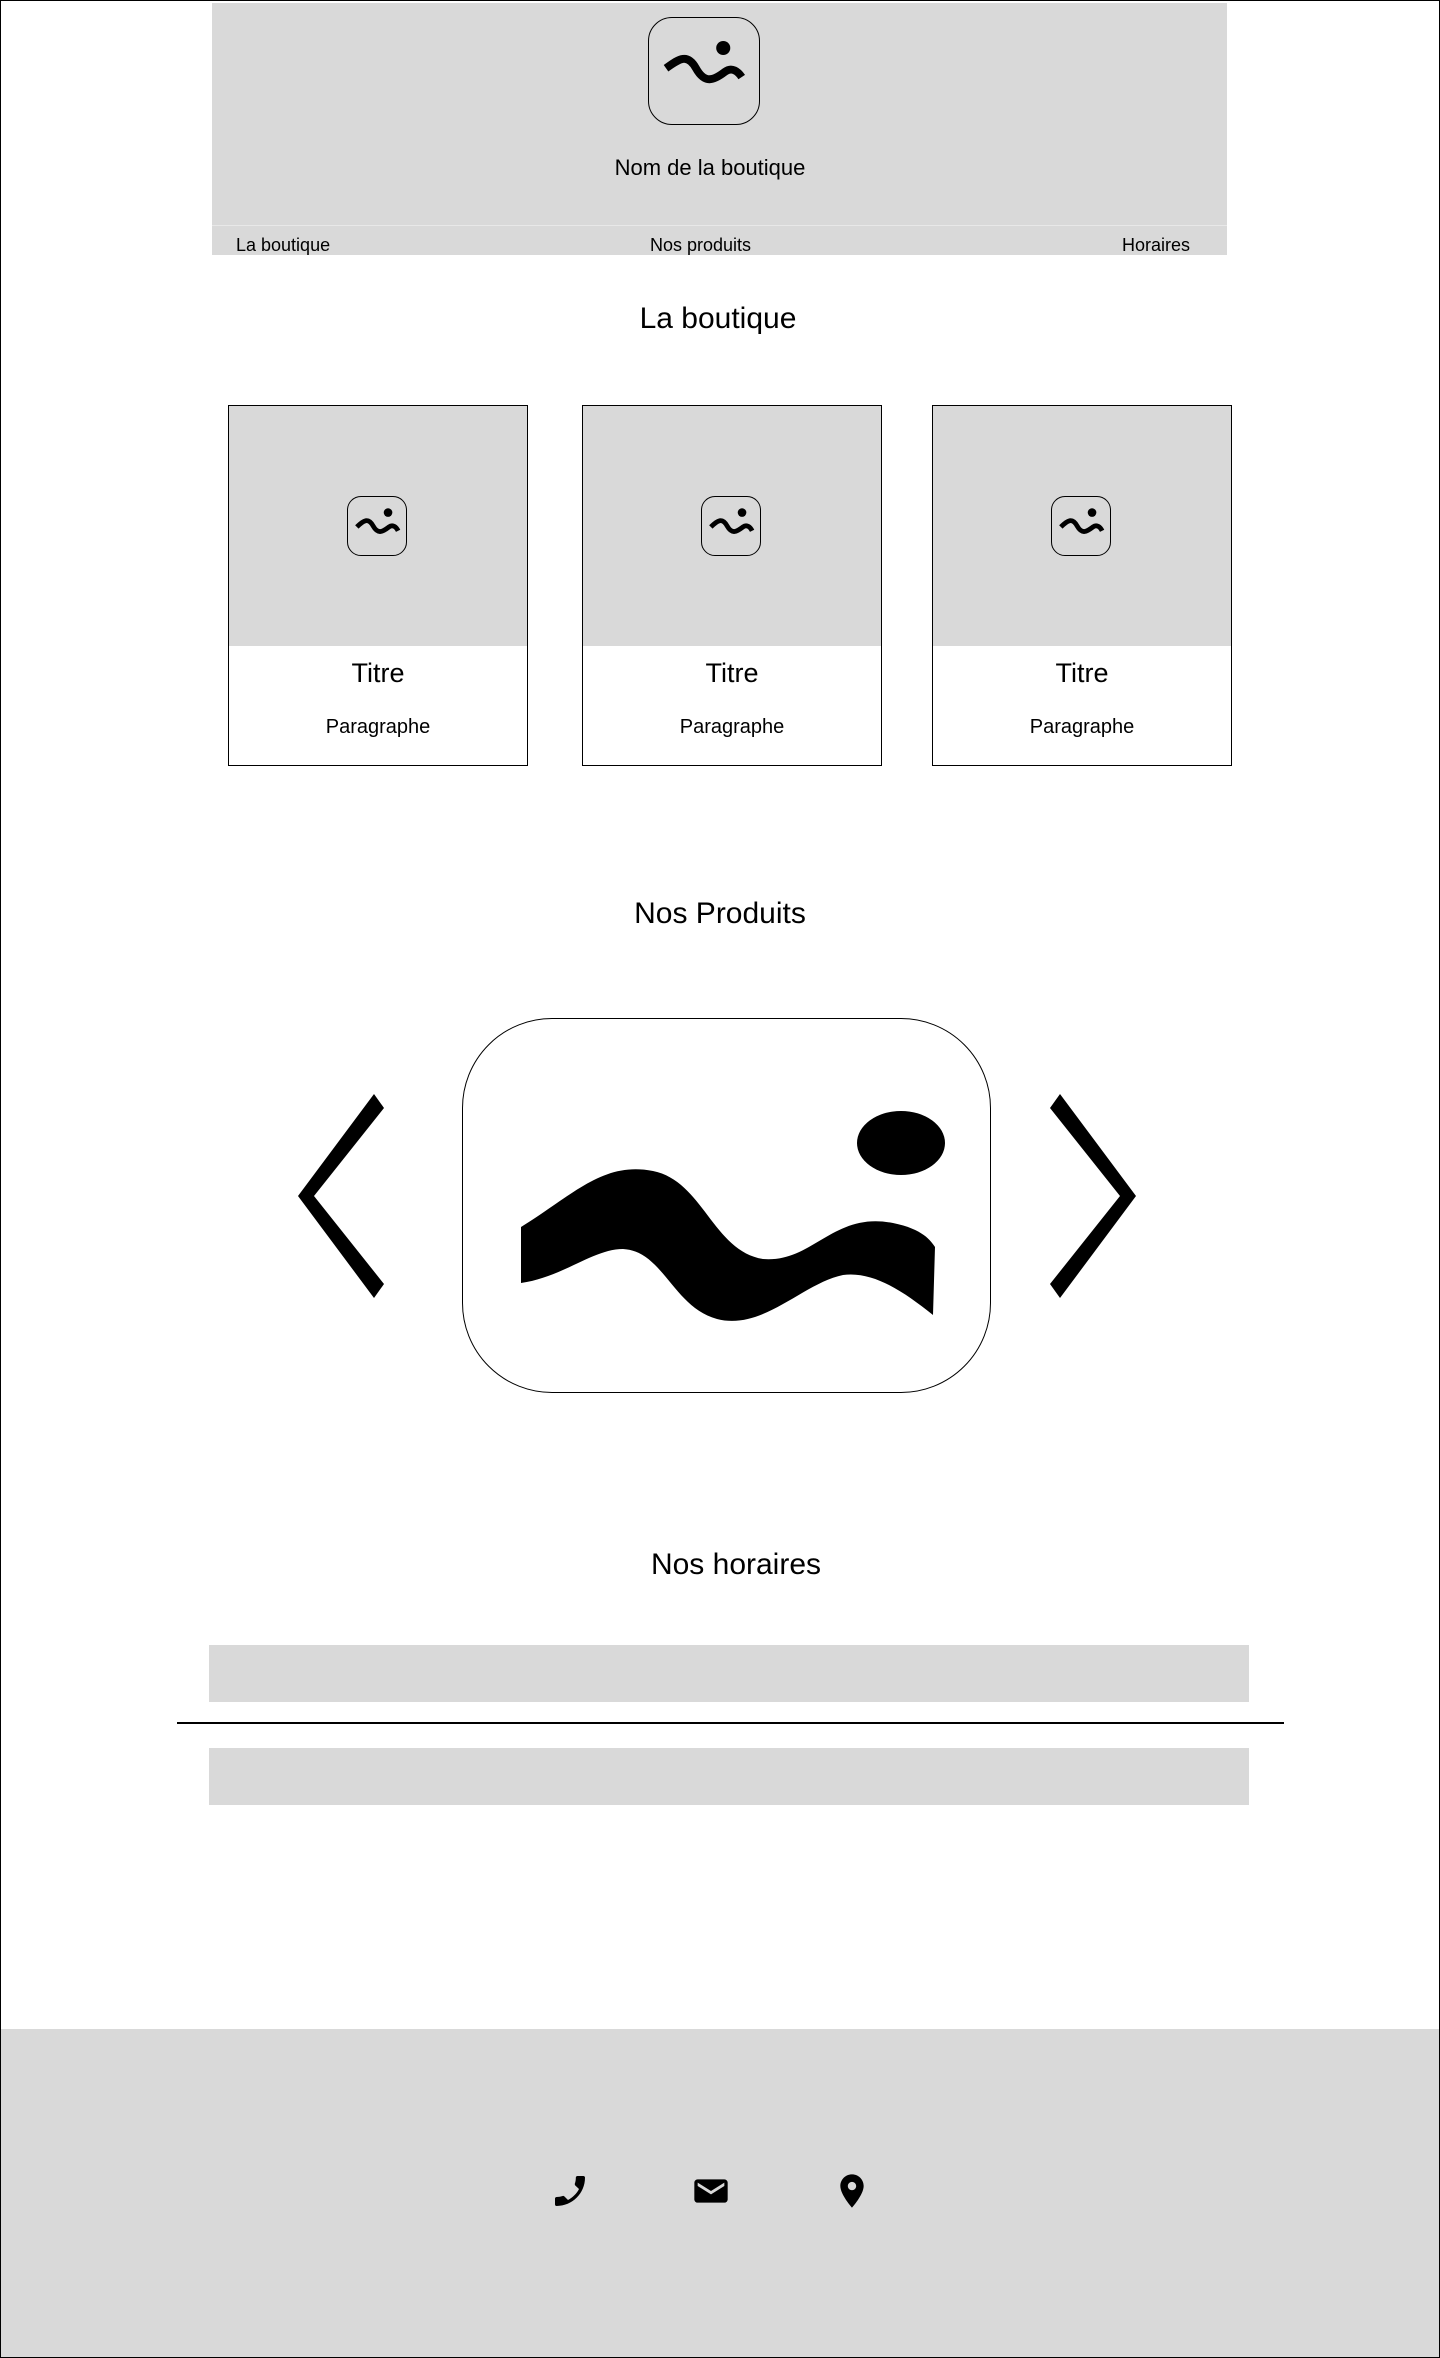 The image size is (1440, 2358). What do you see at coordinates (852, 2191) in the screenshot?
I see `location-pin-icon` at bounding box center [852, 2191].